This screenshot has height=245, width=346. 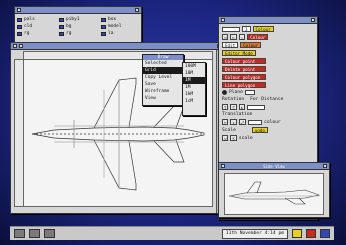 I want to click on submenu-item: 1cM, so click(x=194, y=101).